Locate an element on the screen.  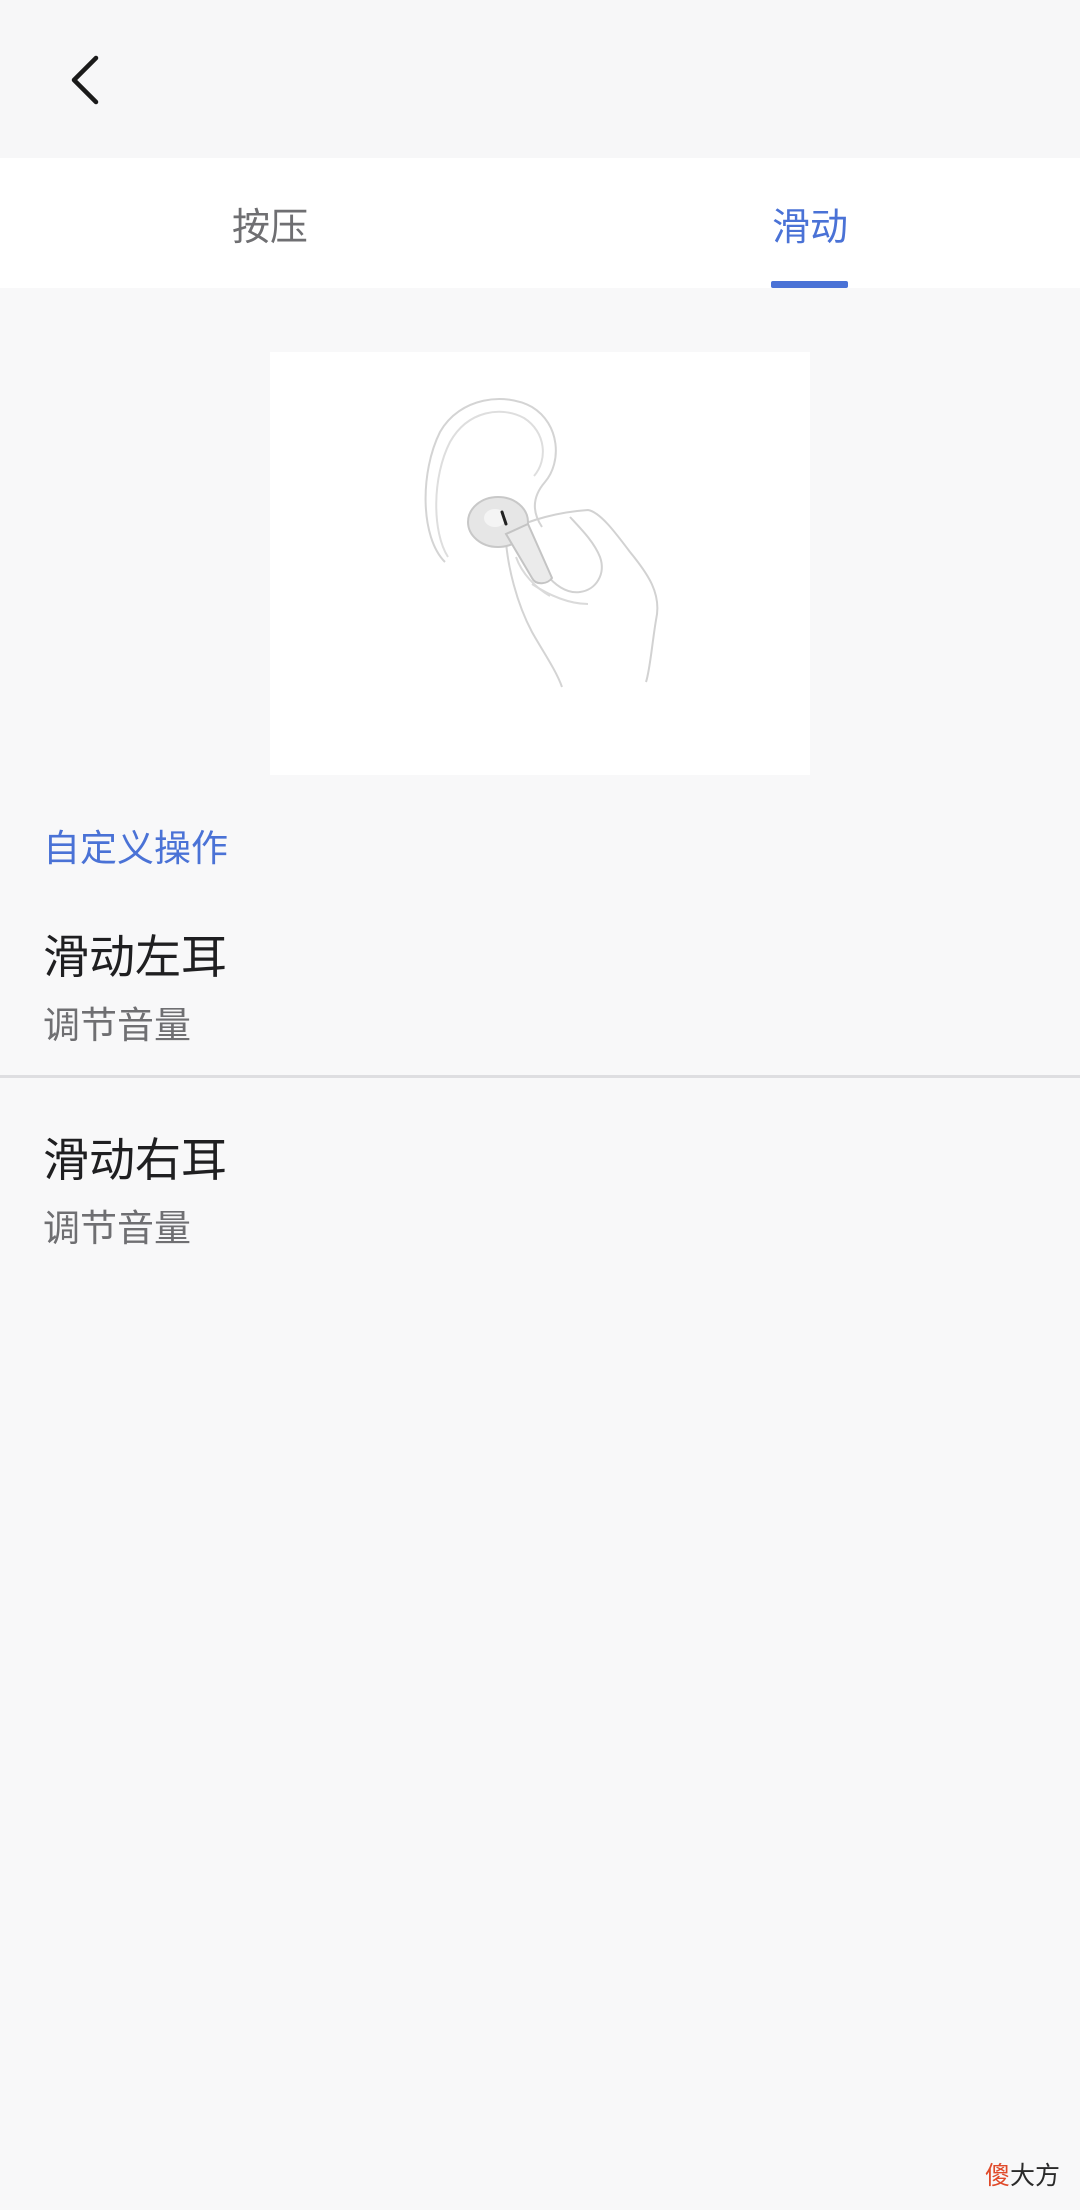
tab-press: 按压 is located at coordinates (270, 223).